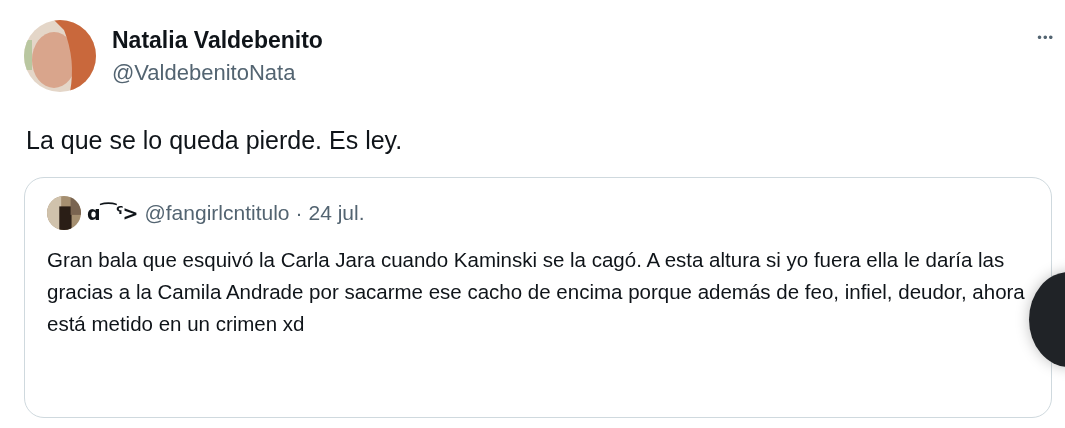 This screenshot has height=428, width=1065. Describe the element at coordinates (214, 140) in the screenshot. I see `tweet-text: La que se lo queda pierde. Es ley.` at that location.